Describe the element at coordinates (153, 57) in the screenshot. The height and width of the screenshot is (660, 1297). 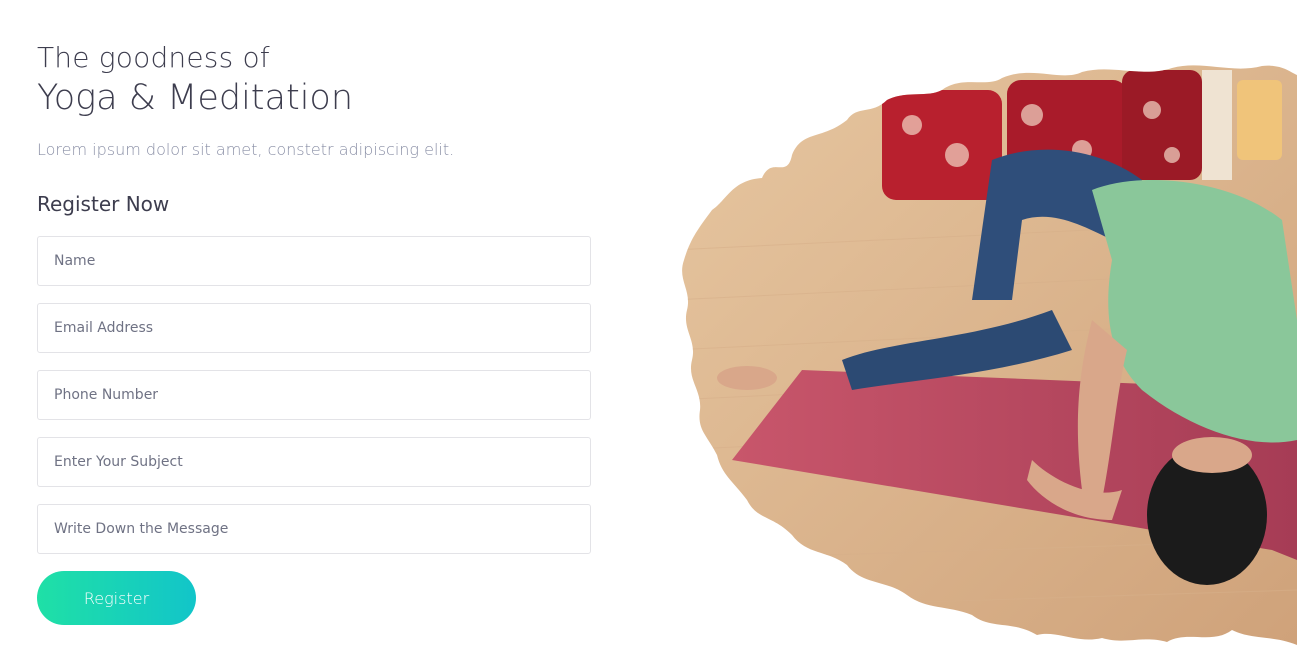
I see `hero-title-line1: The goodness of` at that location.